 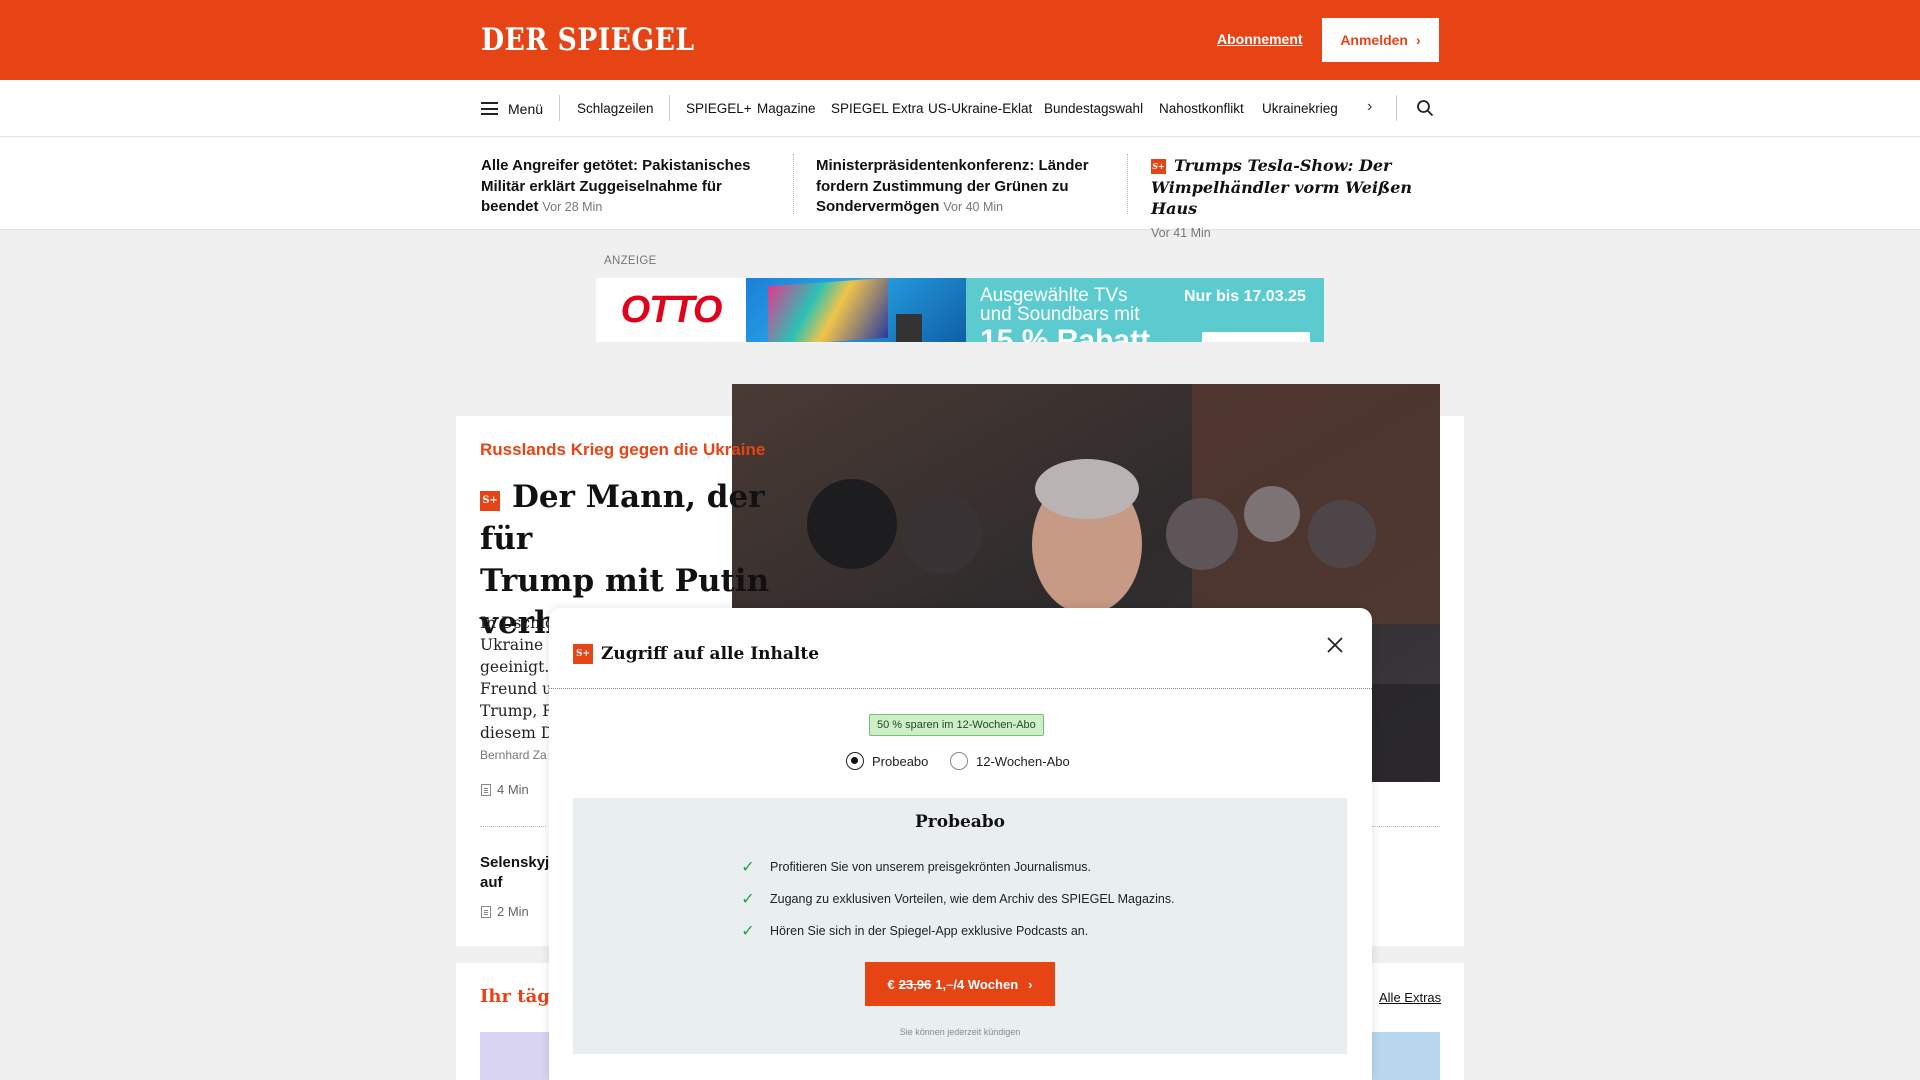 I want to click on top-bar: DER SPIEGEL Abonnement Anmelden ›, so click(x=960, y=40).